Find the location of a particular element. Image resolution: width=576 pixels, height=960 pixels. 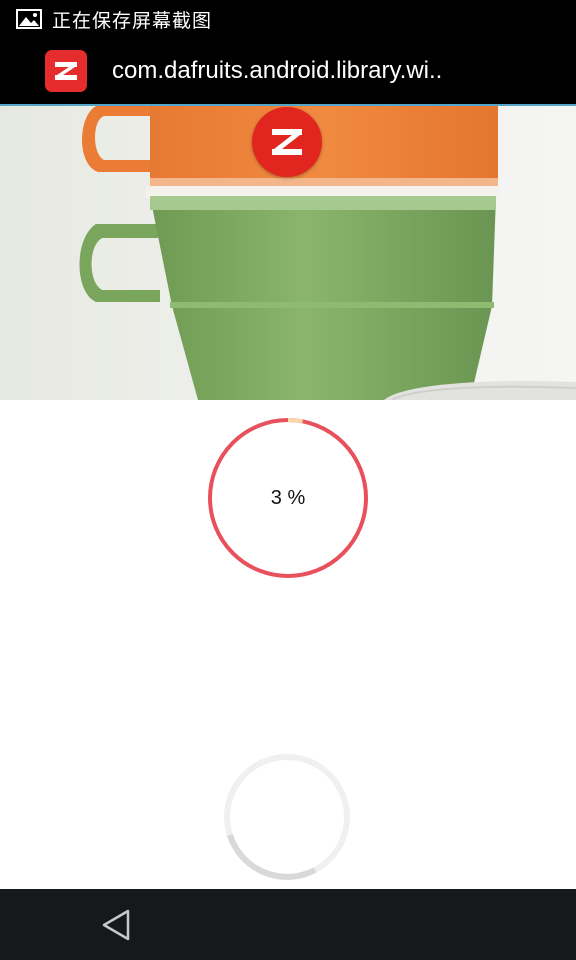

status-bar: 正在保存屏幕截图 is located at coordinates (288, 19).